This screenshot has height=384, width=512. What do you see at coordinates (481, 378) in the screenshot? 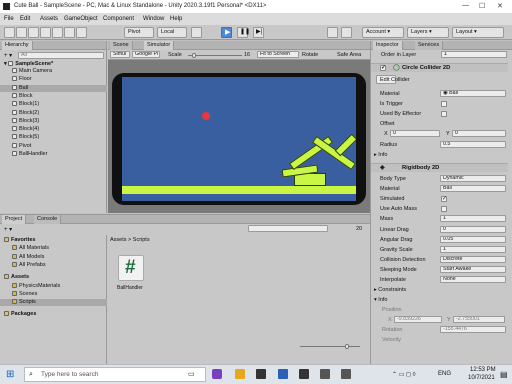
I see `clock-date: 10/7/2021` at bounding box center [481, 378].